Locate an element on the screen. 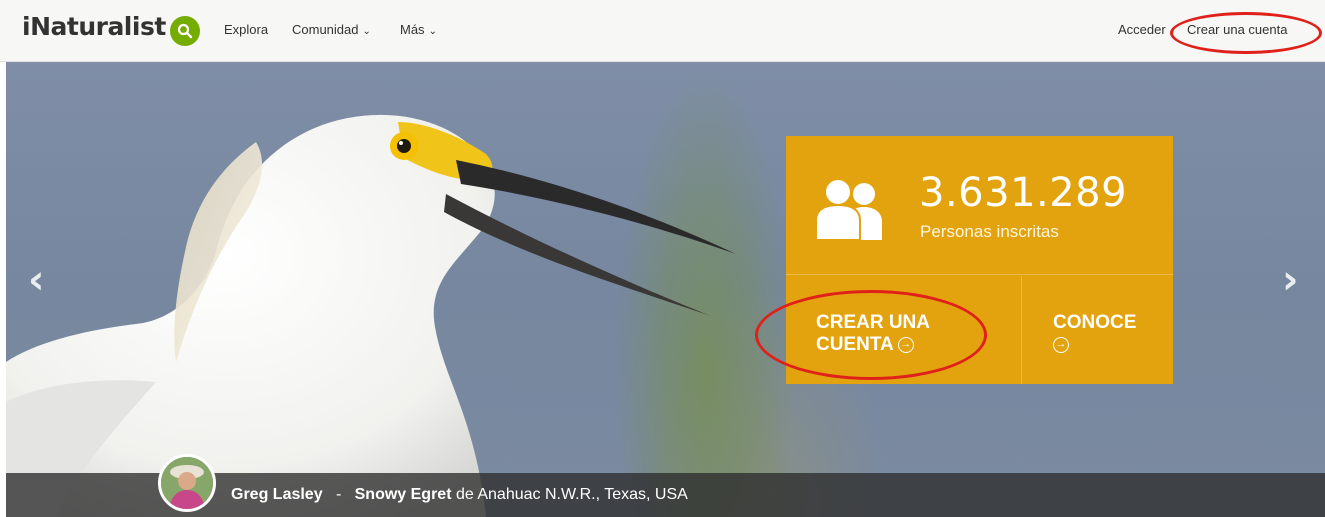 Image resolution: width=1325 pixels, height=517 pixels. learn-more-button: CONOCE → is located at coordinates (1098, 330).